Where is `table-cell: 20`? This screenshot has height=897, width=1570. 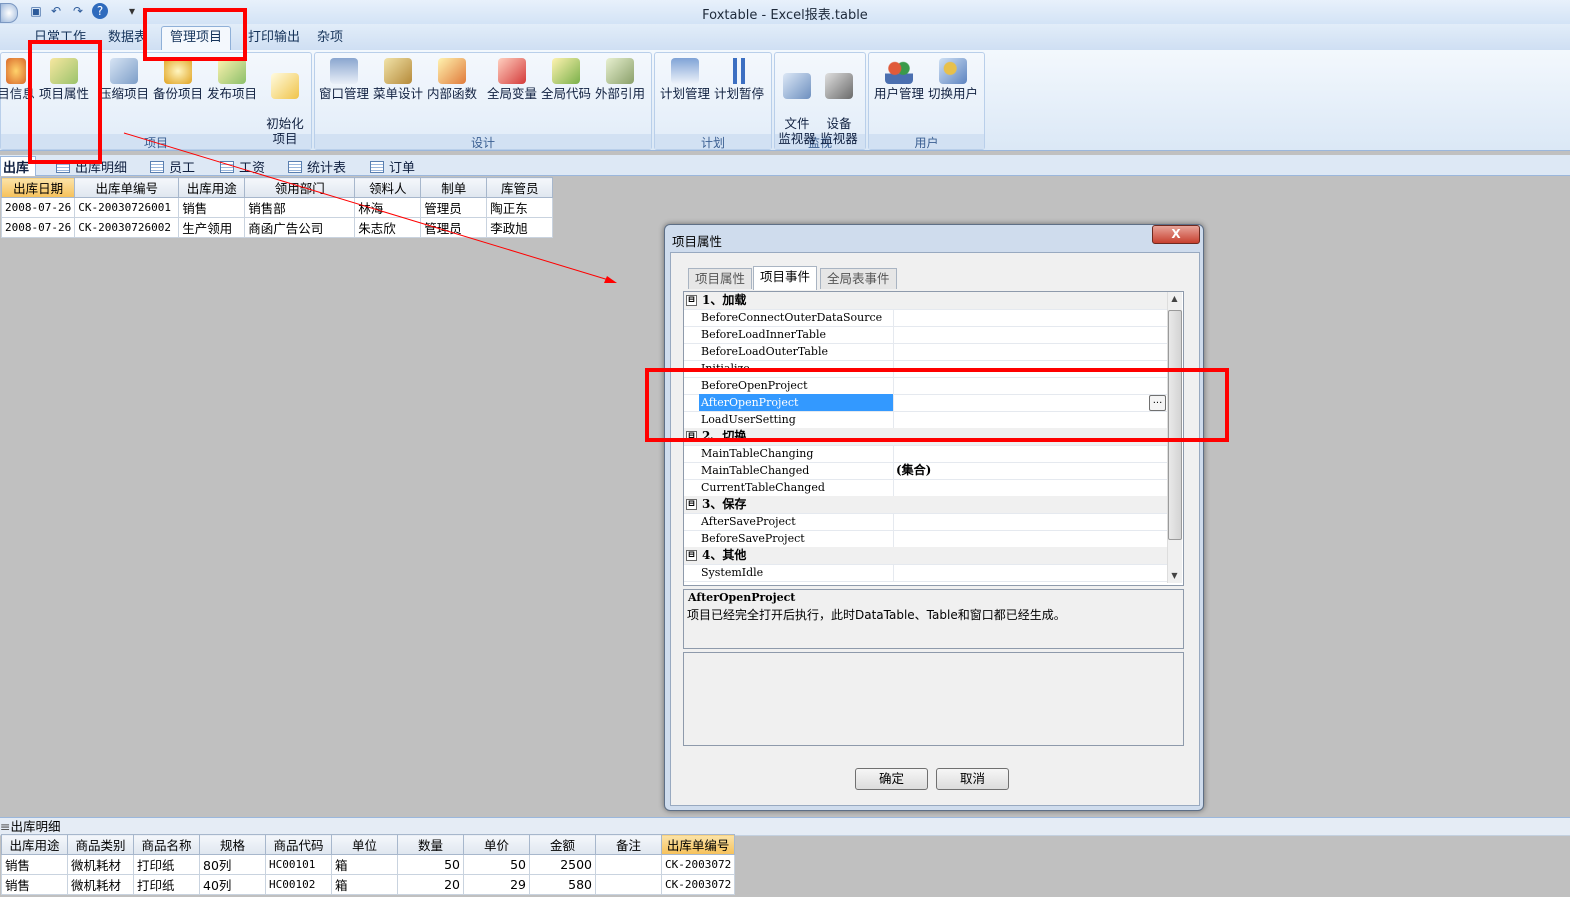
table-cell: 20 is located at coordinates (430, 884).